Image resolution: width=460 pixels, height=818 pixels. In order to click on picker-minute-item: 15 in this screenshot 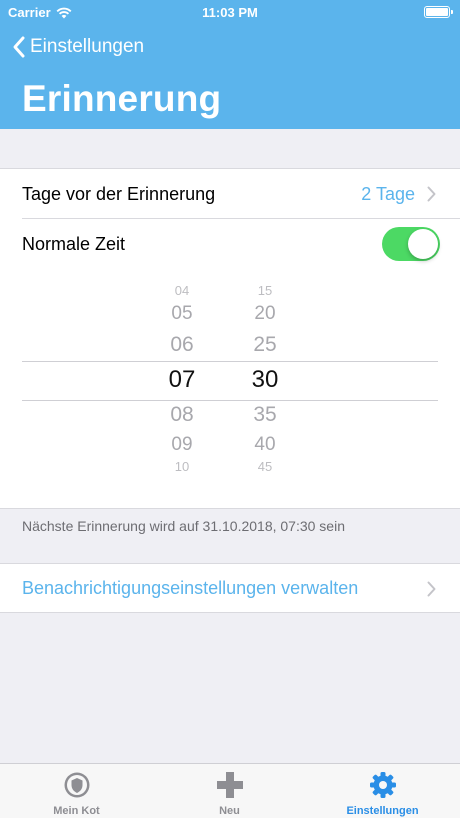, I will do `click(265, 290)`.